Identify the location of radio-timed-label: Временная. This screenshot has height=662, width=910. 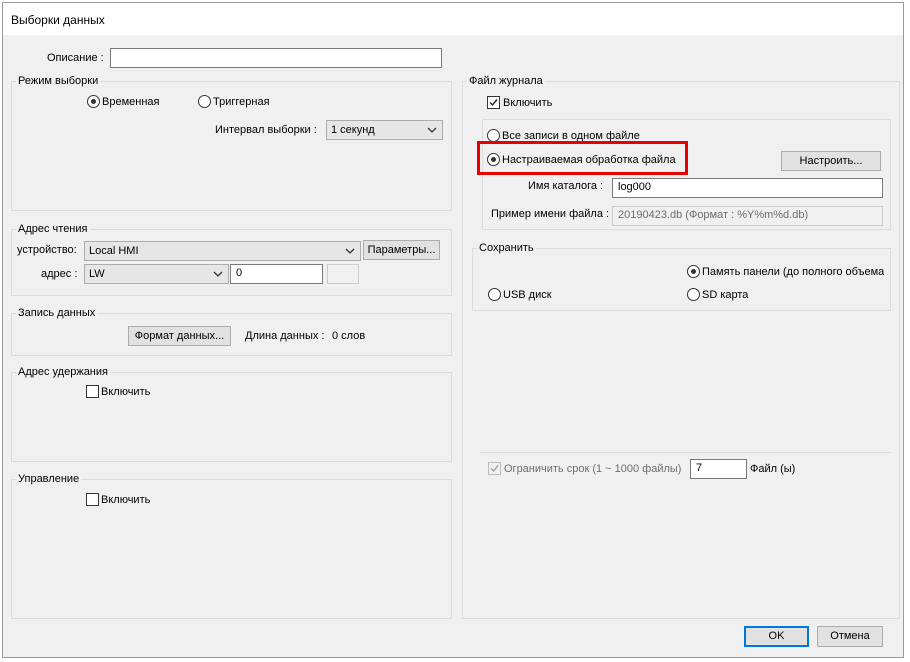
(130, 102).